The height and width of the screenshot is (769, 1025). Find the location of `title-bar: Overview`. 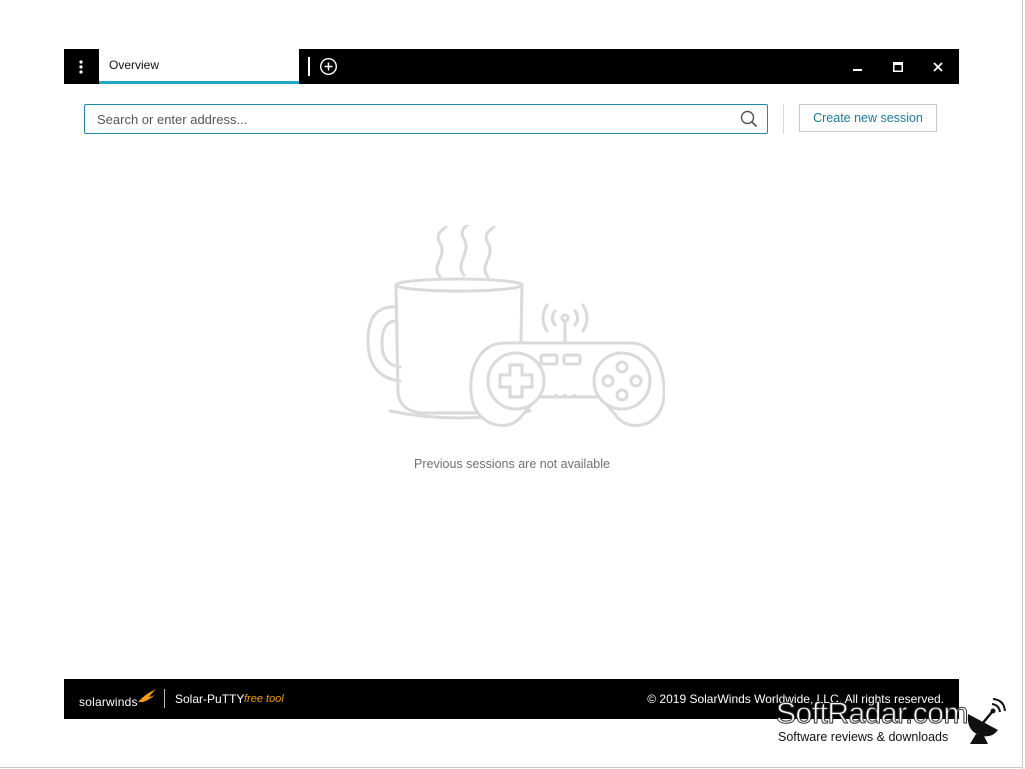

title-bar: Overview is located at coordinates (511, 66).